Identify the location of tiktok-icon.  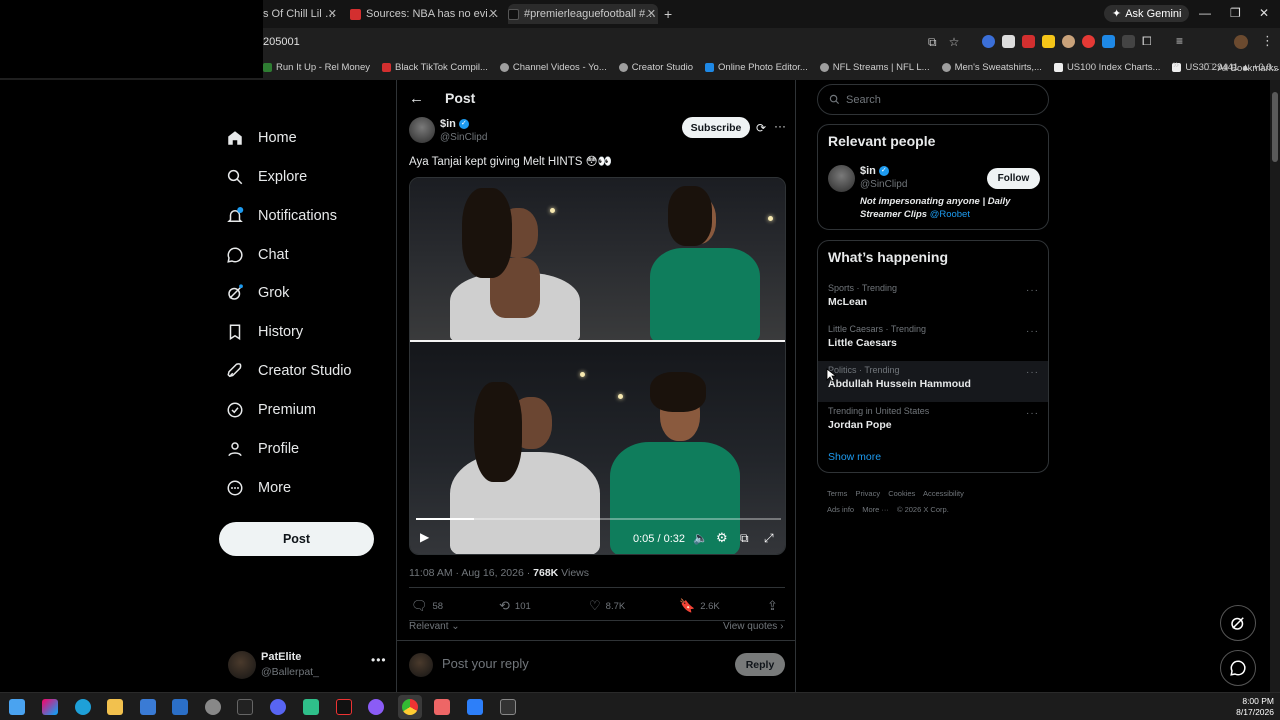
(344, 707).